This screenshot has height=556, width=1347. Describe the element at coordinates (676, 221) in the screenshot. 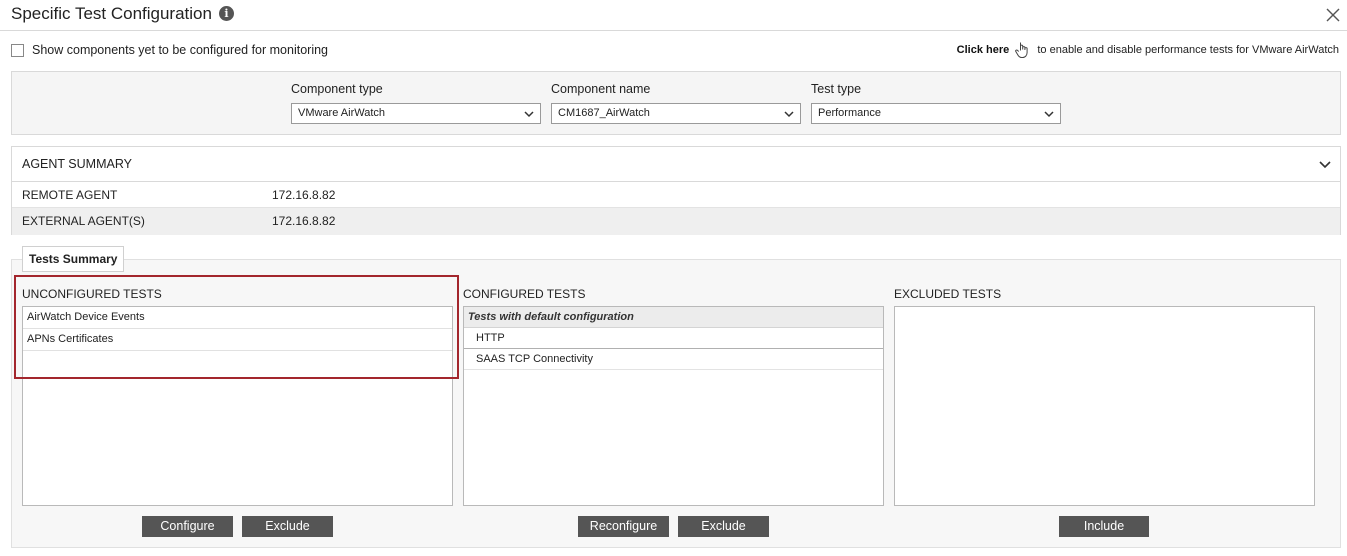

I see `agent-row-external: EXTERNAL AGENT(S) 172.16.8.82` at that location.